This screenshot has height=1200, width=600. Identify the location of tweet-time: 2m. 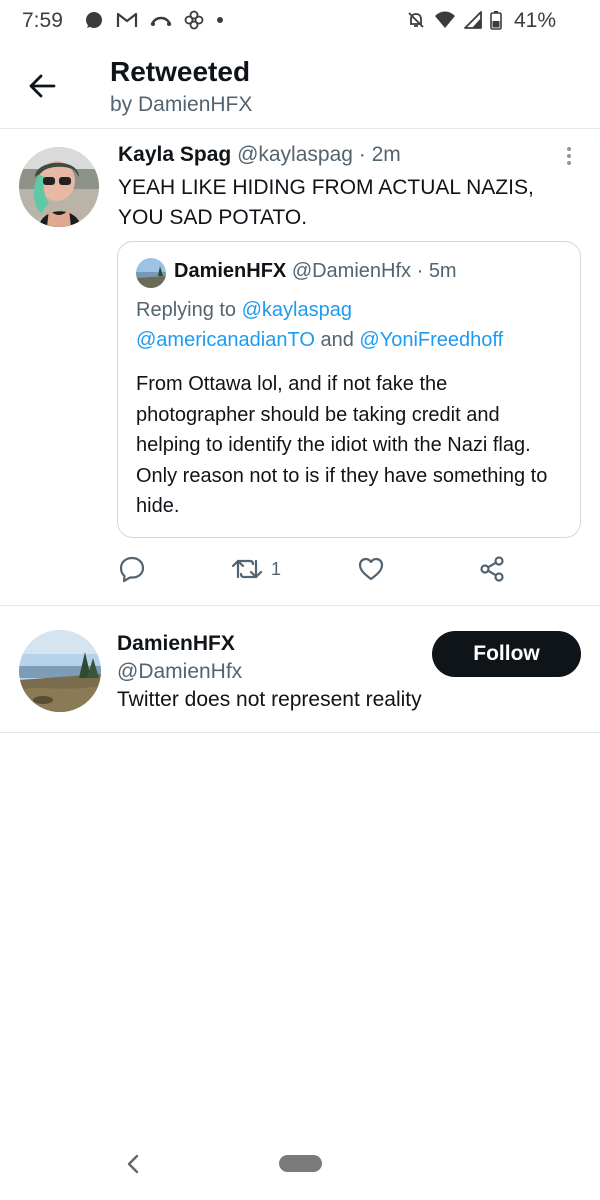
(386, 154).